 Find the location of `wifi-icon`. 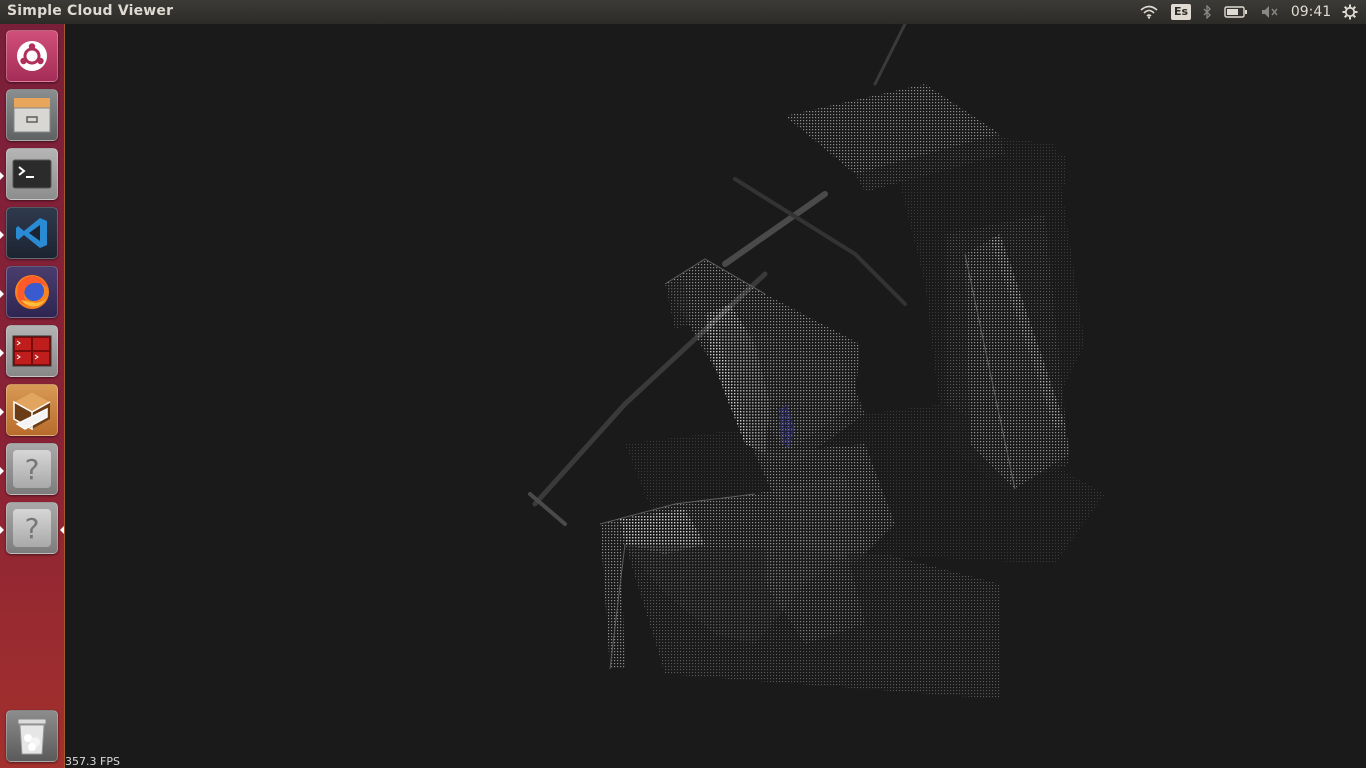

wifi-icon is located at coordinates (1149, 12).